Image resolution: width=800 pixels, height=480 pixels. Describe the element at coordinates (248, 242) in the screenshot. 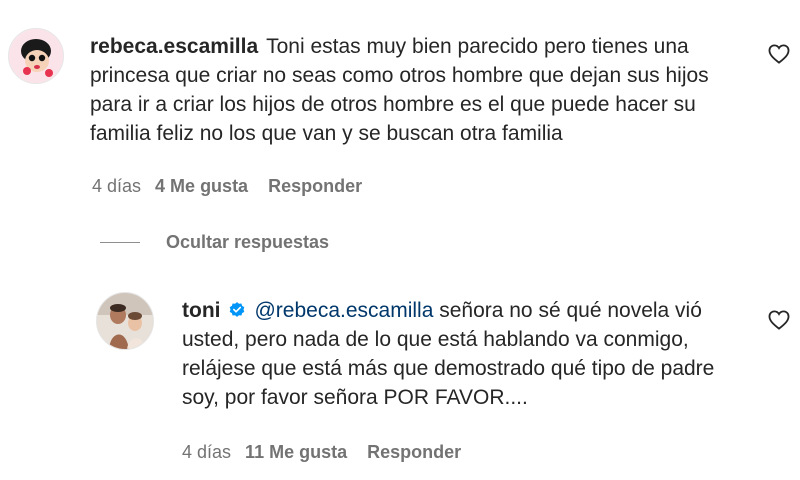

I see `hide-replies-label: Ocultar respuestas` at that location.